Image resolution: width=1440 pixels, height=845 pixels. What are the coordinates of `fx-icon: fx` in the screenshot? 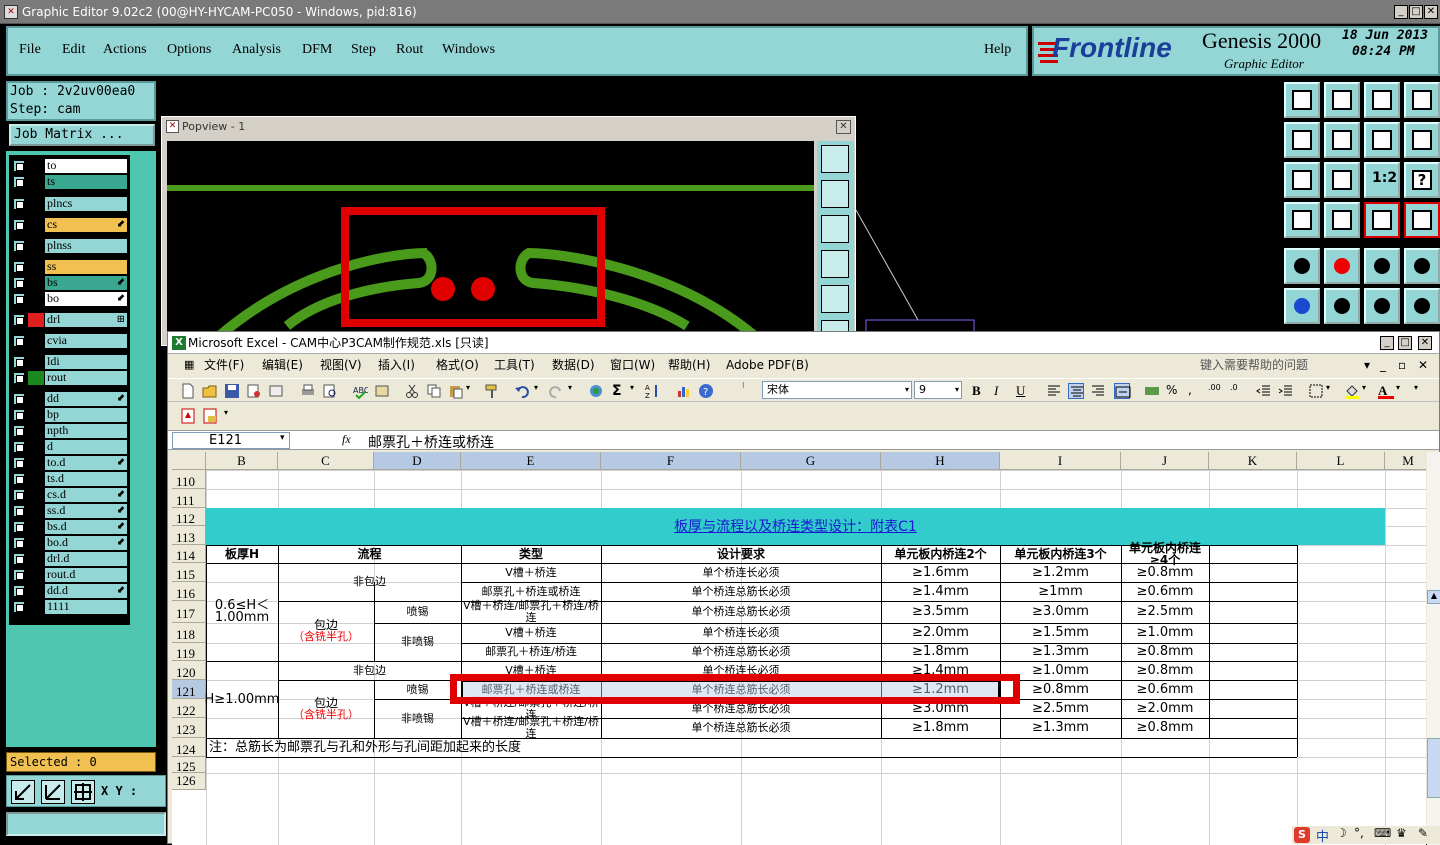 It's located at (346, 439).